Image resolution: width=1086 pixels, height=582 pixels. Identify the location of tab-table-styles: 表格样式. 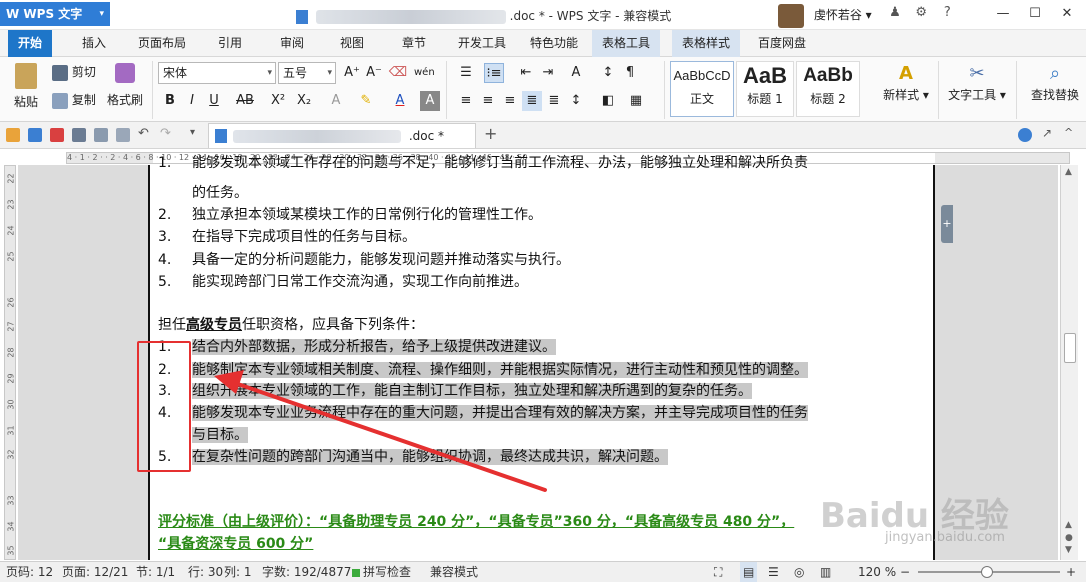
(706, 43).